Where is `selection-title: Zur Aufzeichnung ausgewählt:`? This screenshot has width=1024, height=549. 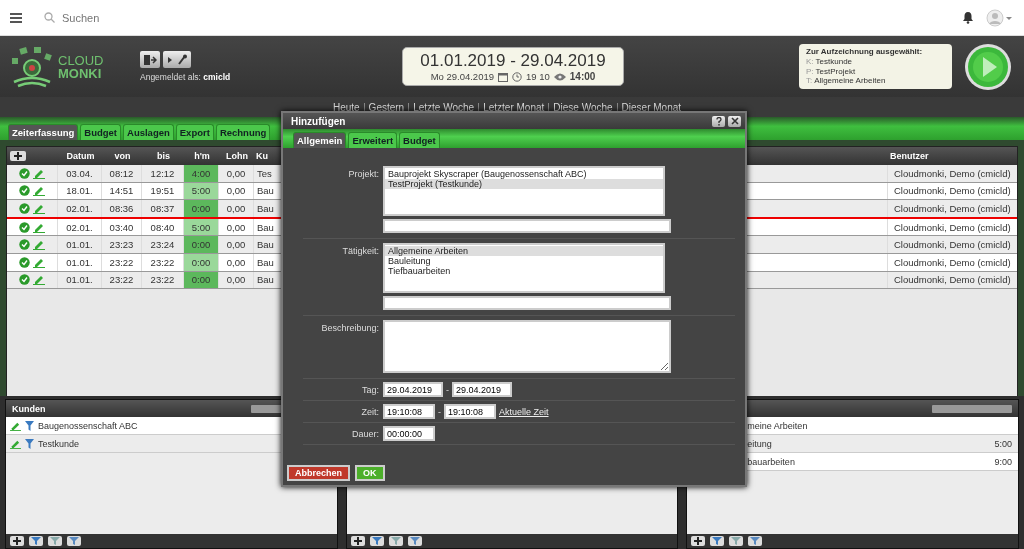 selection-title: Zur Aufzeichnung ausgewählt: is located at coordinates (865, 52).